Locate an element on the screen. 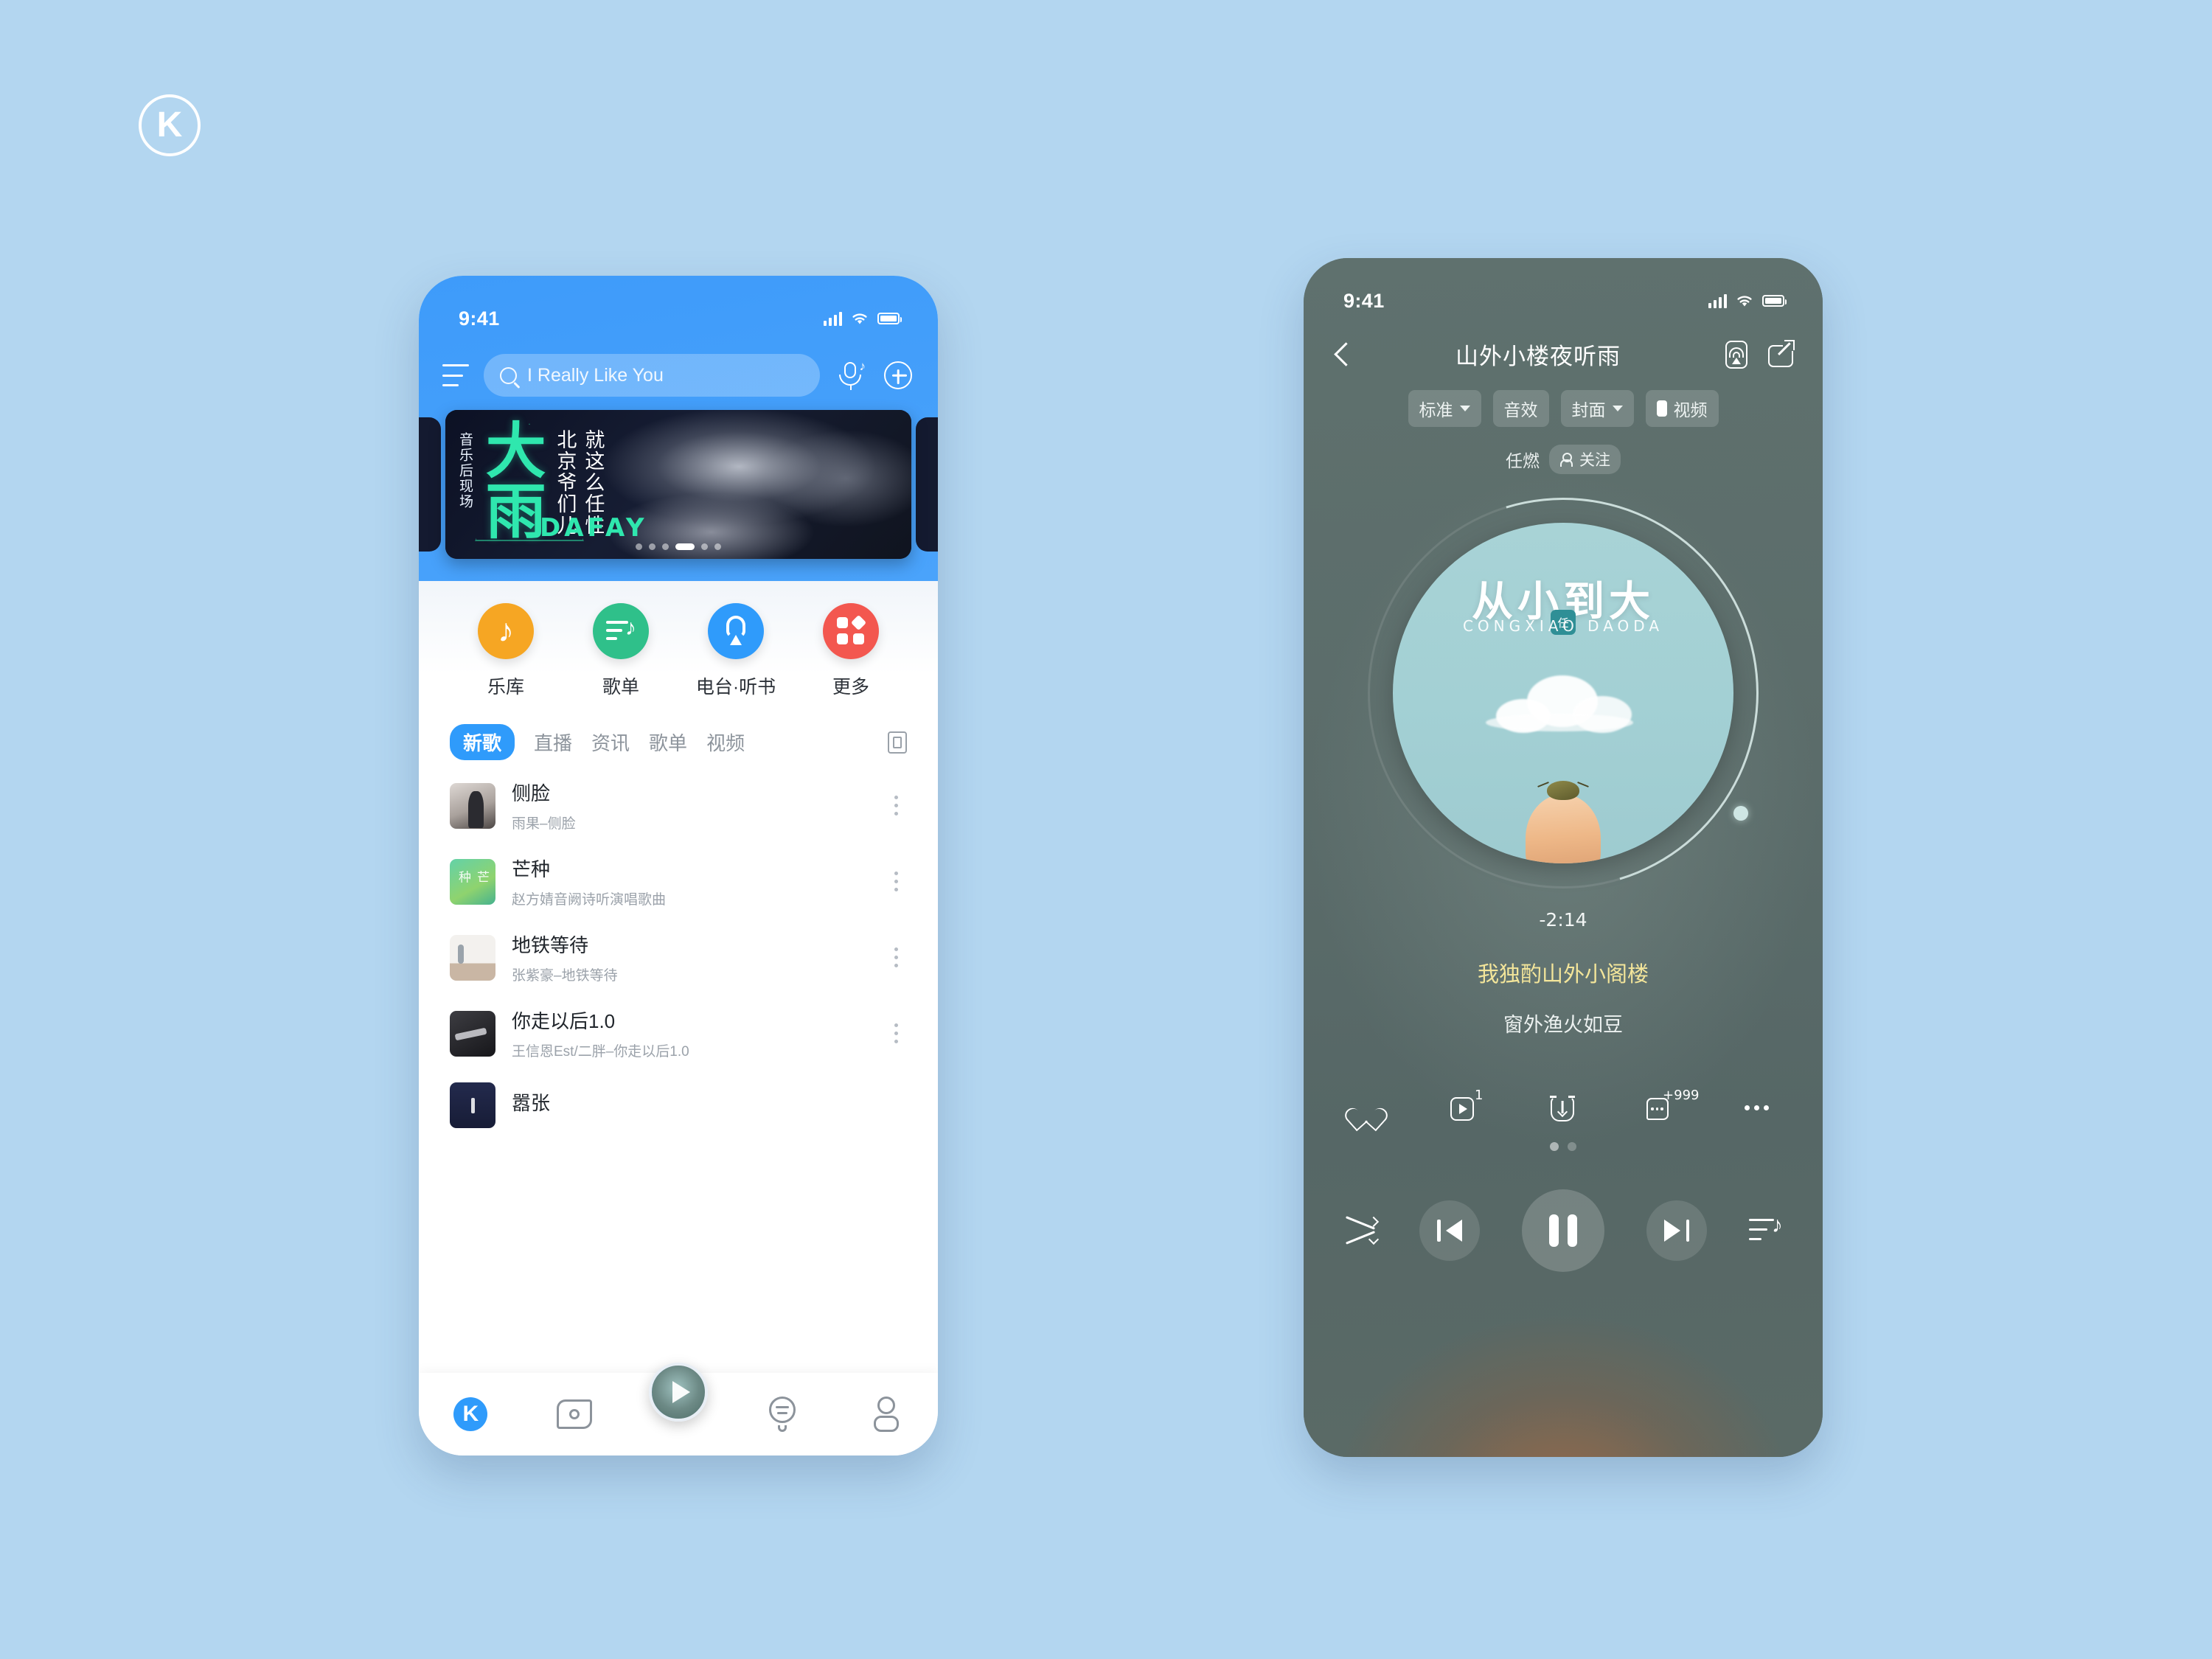  tab-new-songs: 新歌 is located at coordinates (482, 742).